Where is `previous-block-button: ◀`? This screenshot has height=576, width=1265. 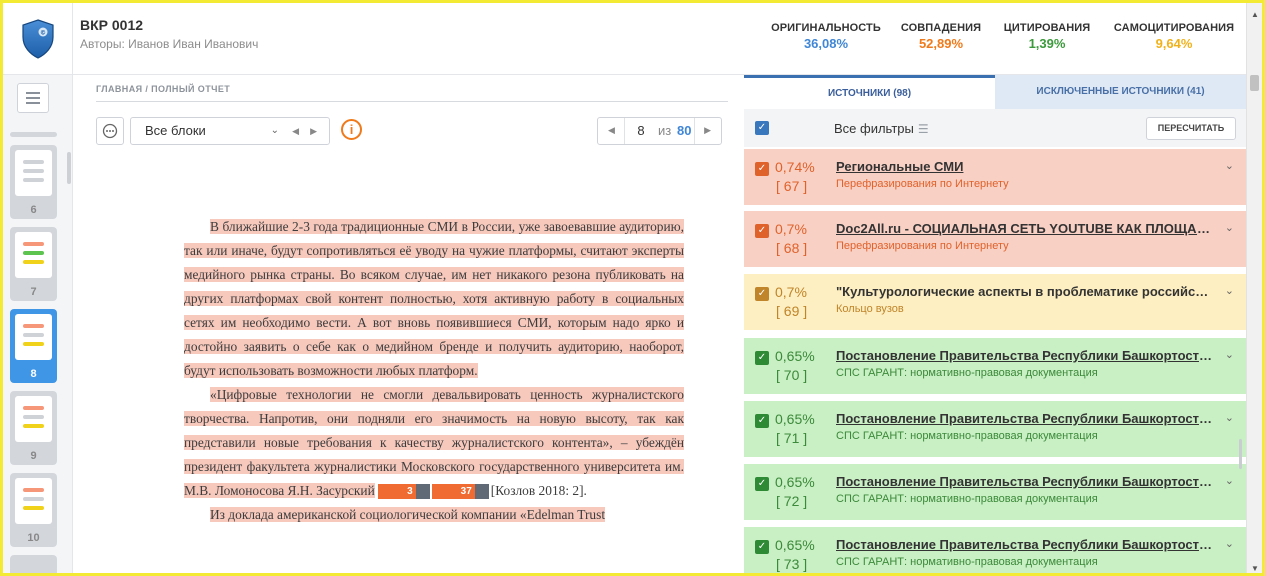
previous-block-button: ◀ is located at coordinates (295, 131).